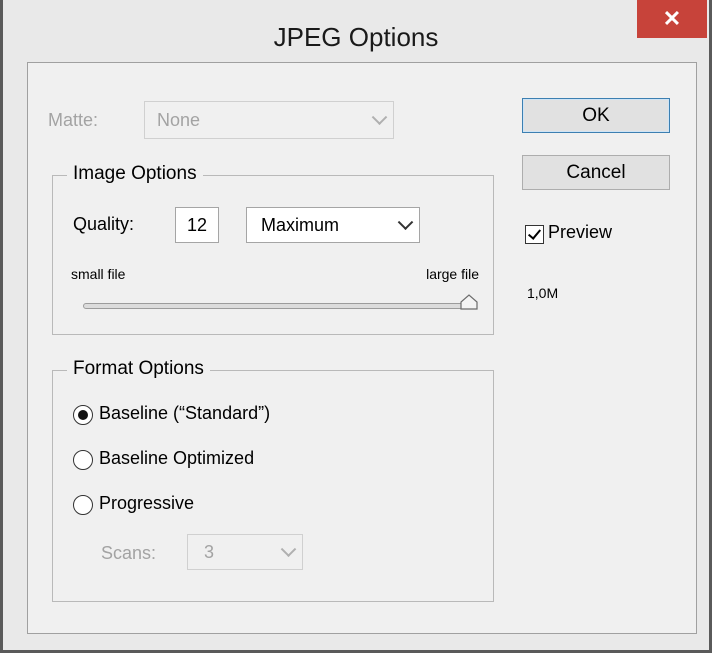  I want to click on preview-checkbox, so click(534, 234).